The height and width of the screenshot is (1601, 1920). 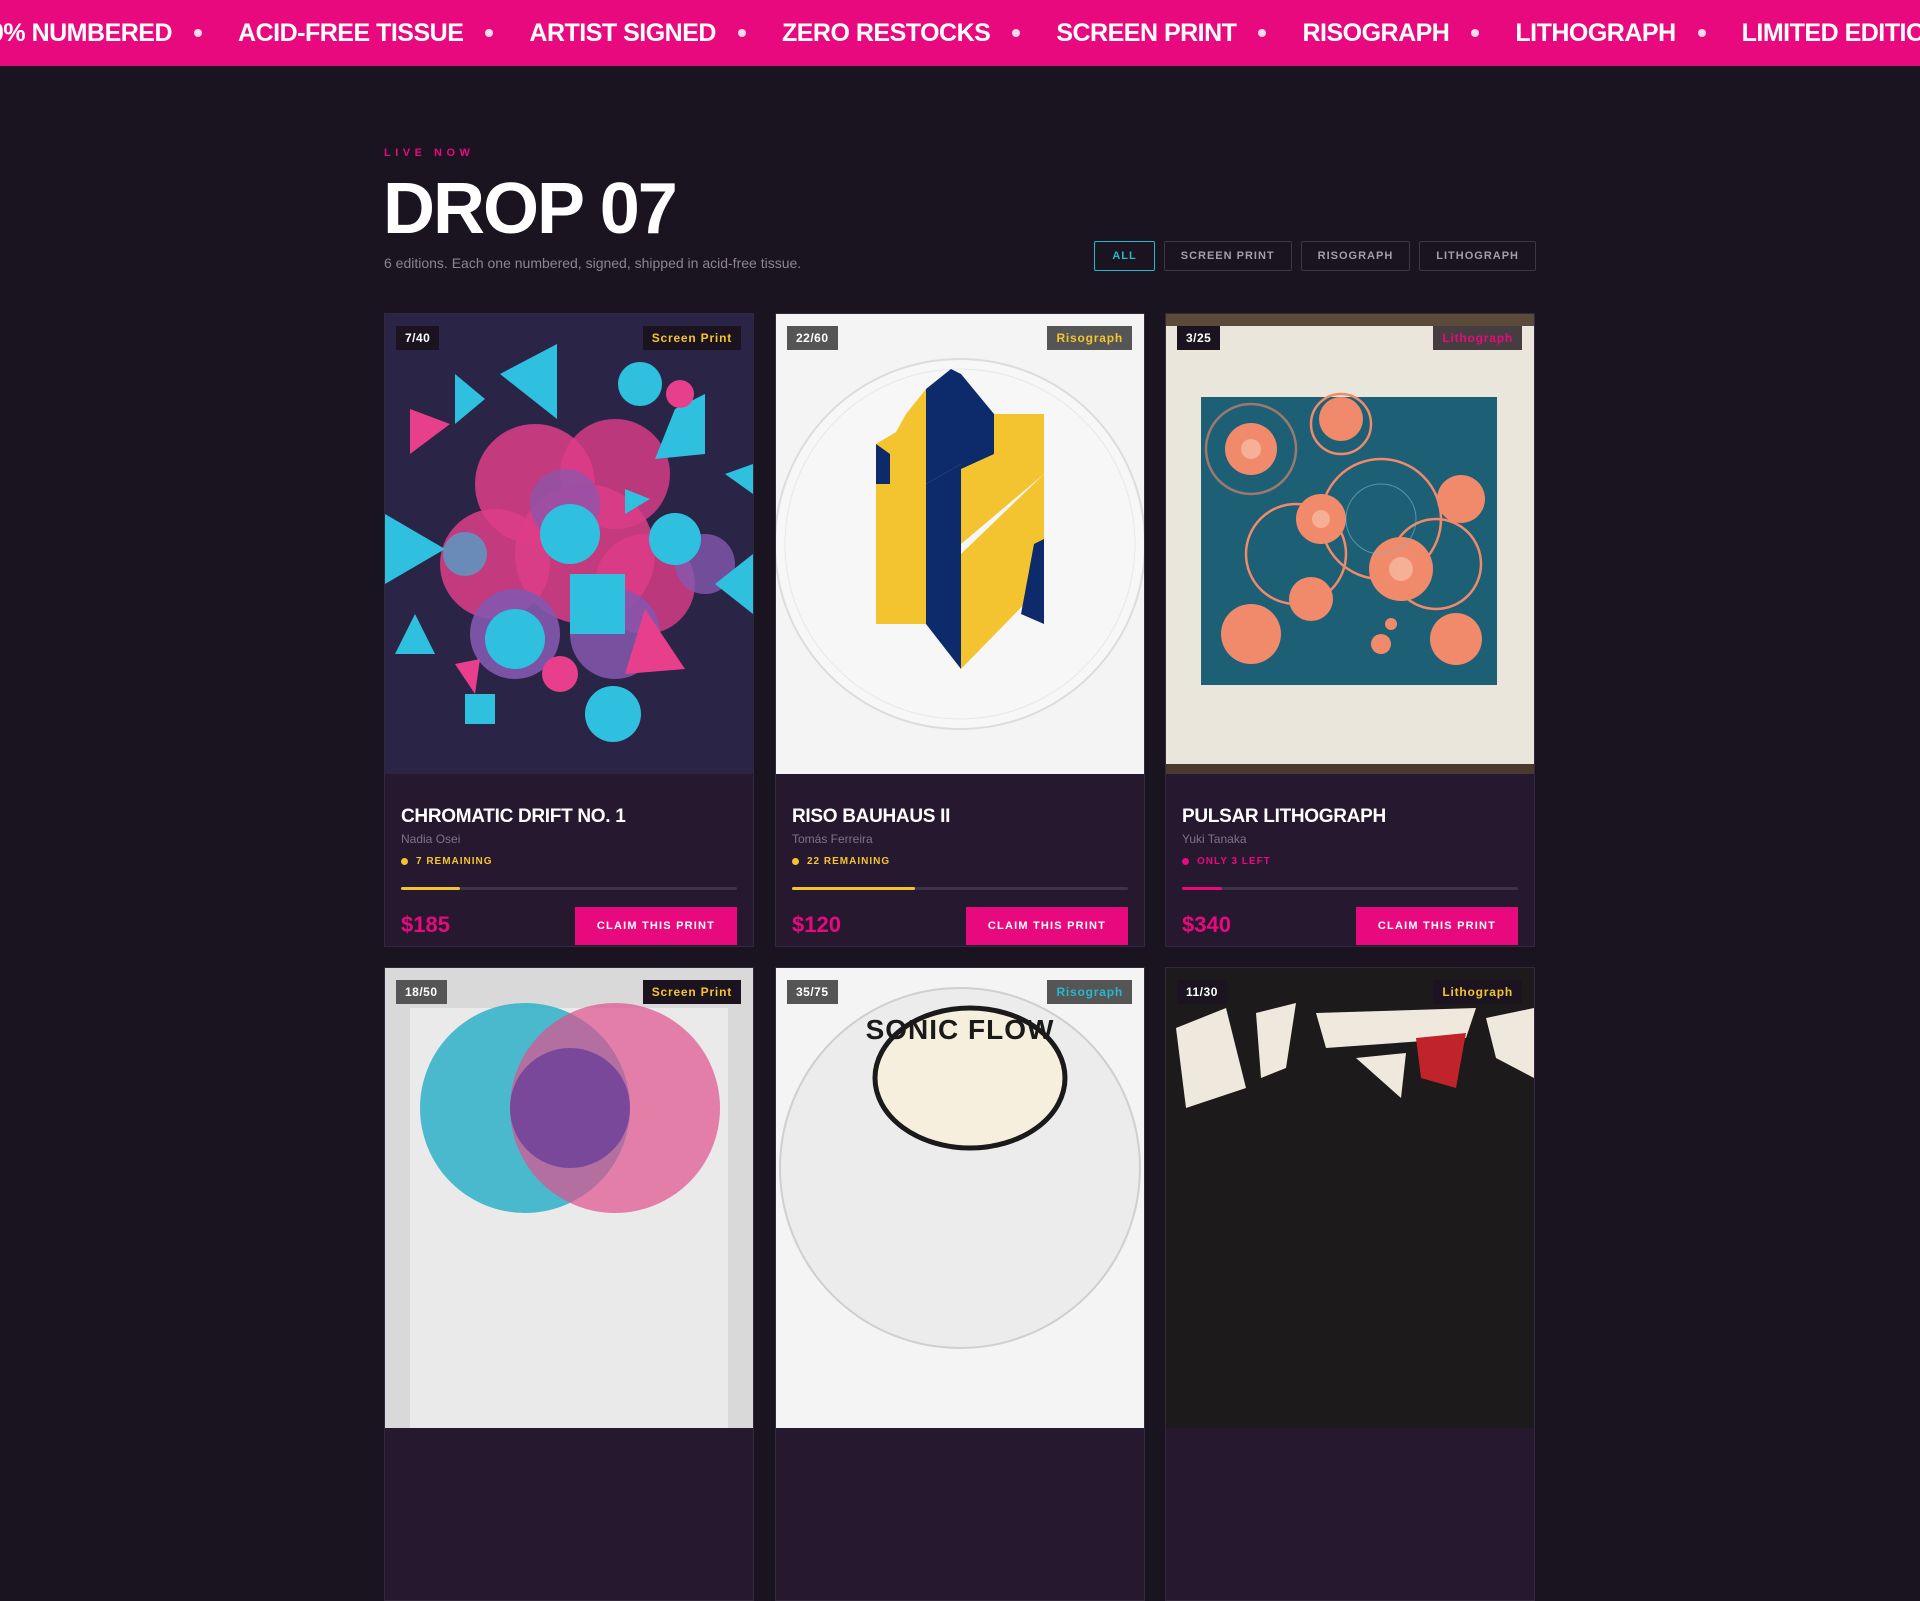 What do you see at coordinates (871, 816) in the screenshot?
I see `print-title: RISO BAUHAUS II` at bounding box center [871, 816].